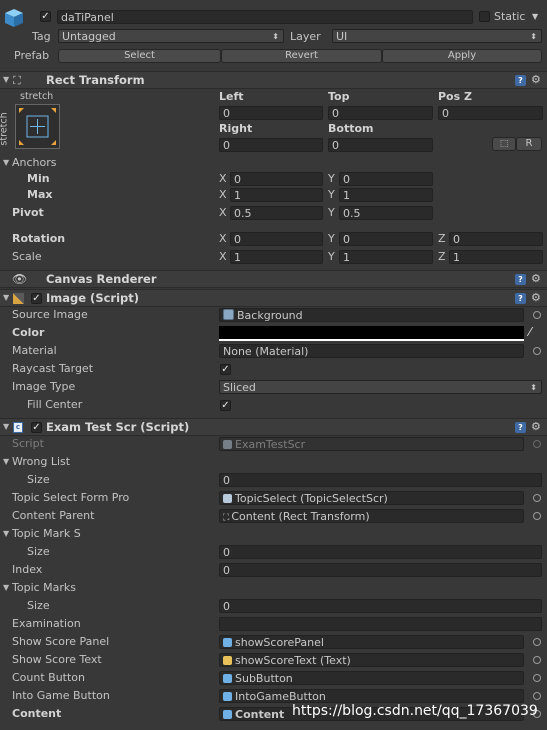 The image size is (547, 730). What do you see at coordinates (171, 36) in the screenshot?
I see `tag-dropdown: Untagged ⬍` at bounding box center [171, 36].